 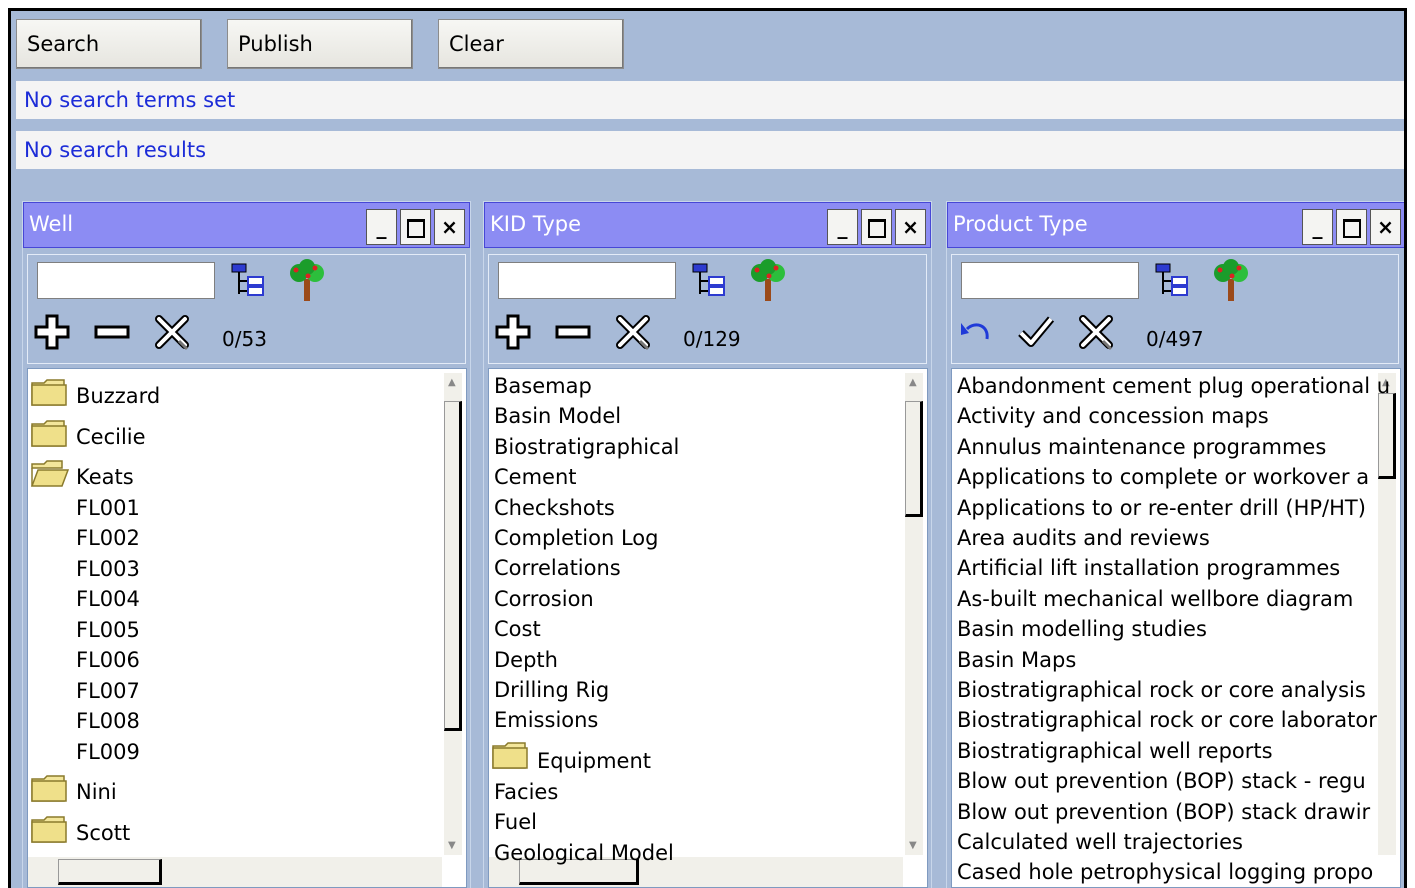 I want to click on list-item: Basemap, so click(x=543, y=386).